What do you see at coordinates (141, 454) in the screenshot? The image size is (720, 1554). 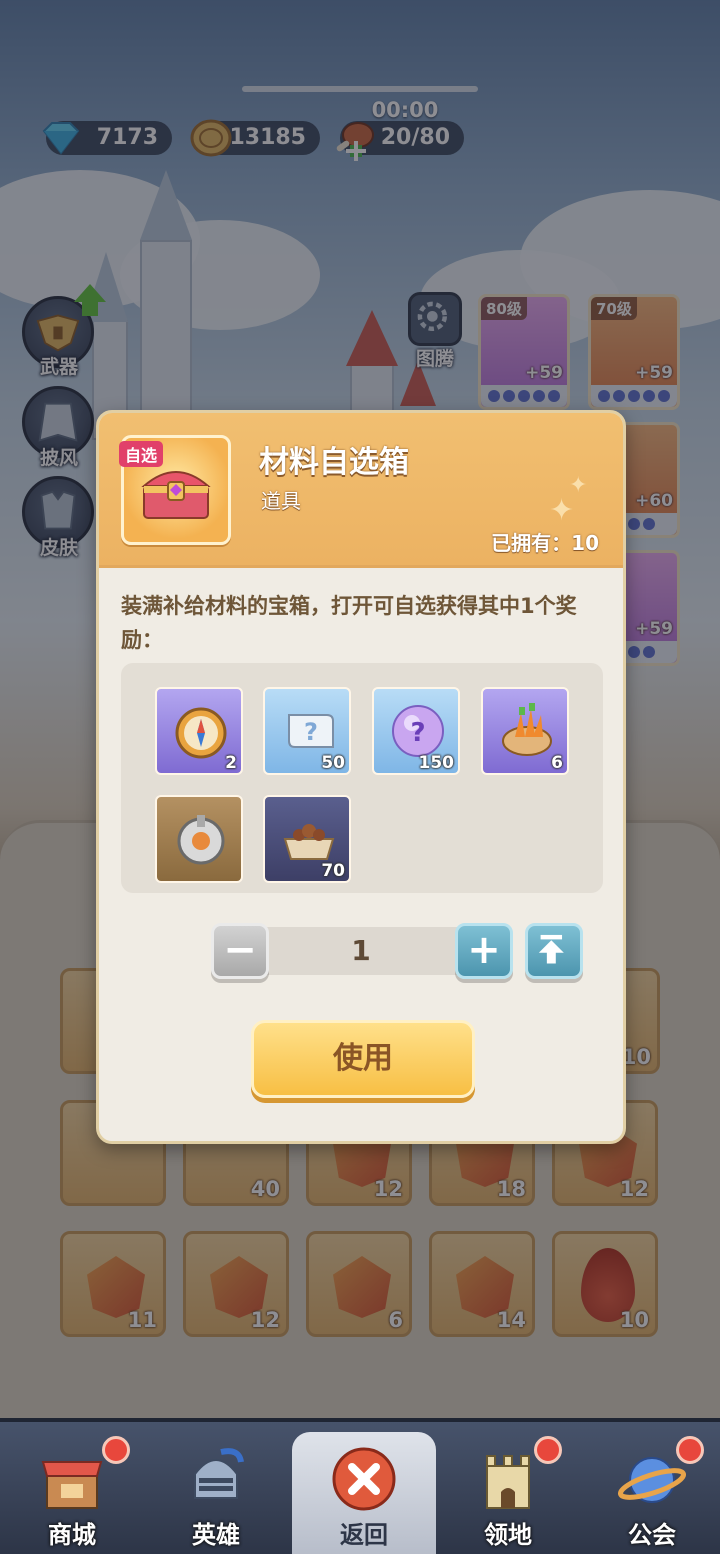 I see `self-select-tag: 自选` at bounding box center [141, 454].